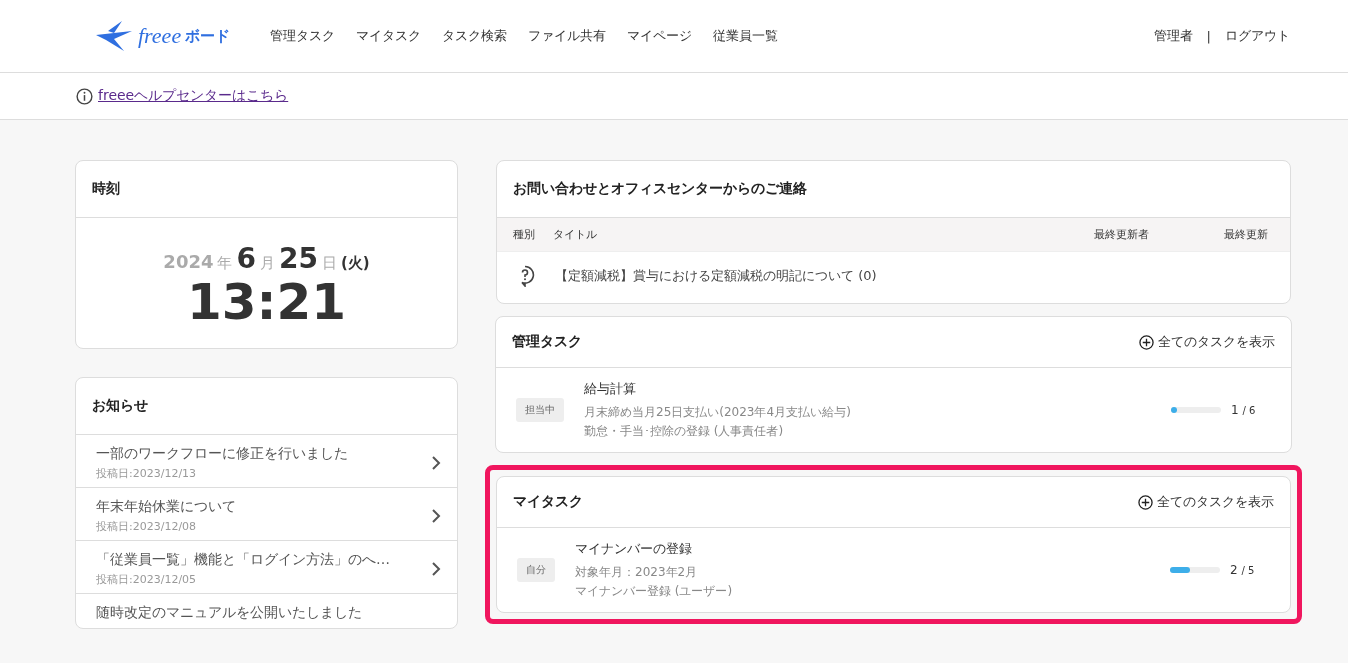 This screenshot has width=1348, height=663. What do you see at coordinates (298, 258) in the screenshot?
I see `day-text: 25` at bounding box center [298, 258].